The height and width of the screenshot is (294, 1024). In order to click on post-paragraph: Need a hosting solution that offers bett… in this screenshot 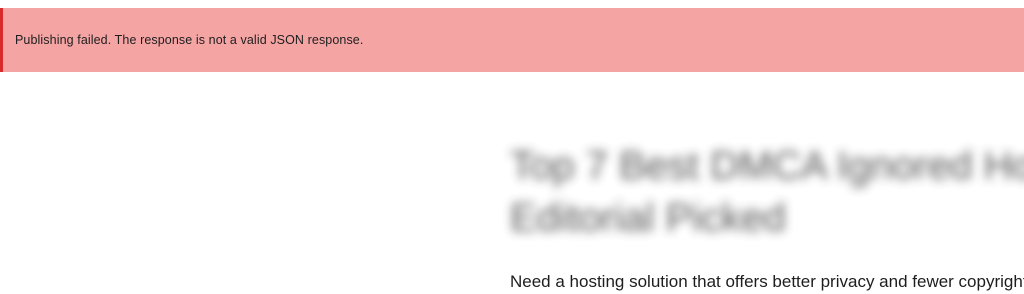, I will do `click(767, 282)`.